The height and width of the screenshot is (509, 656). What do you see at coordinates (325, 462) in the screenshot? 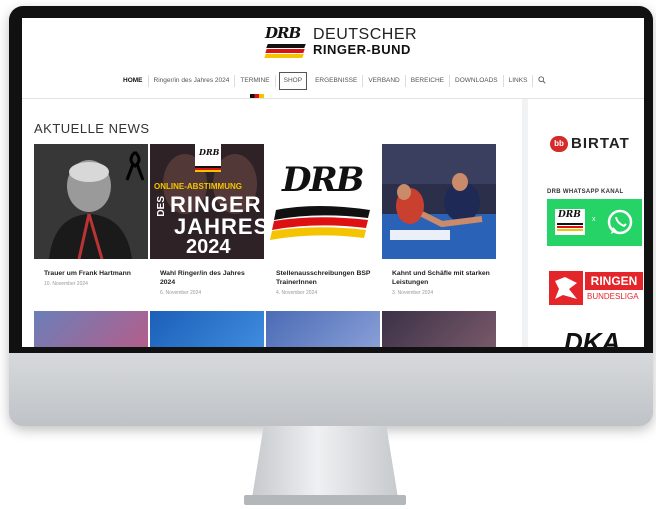
I see `monitor-stand` at bounding box center [325, 462].